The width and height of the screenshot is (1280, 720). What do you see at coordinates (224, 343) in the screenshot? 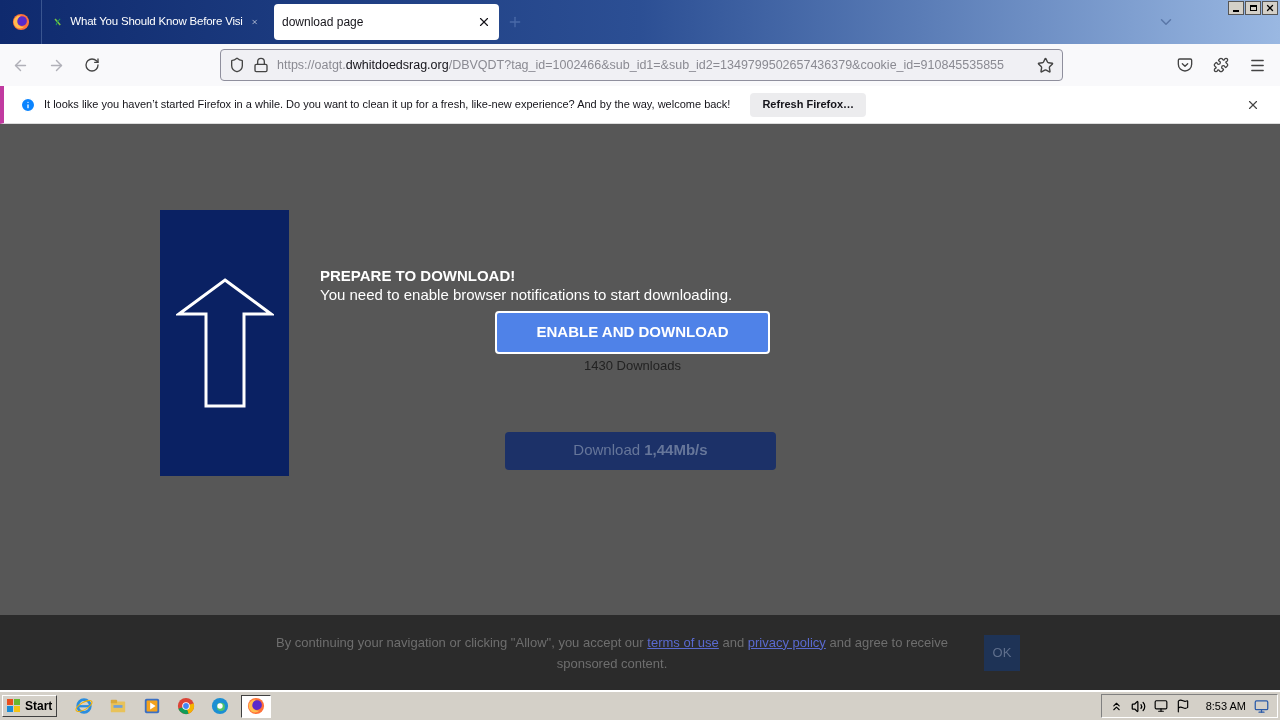
I see `up-arrow-icon` at bounding box center [224, 343].